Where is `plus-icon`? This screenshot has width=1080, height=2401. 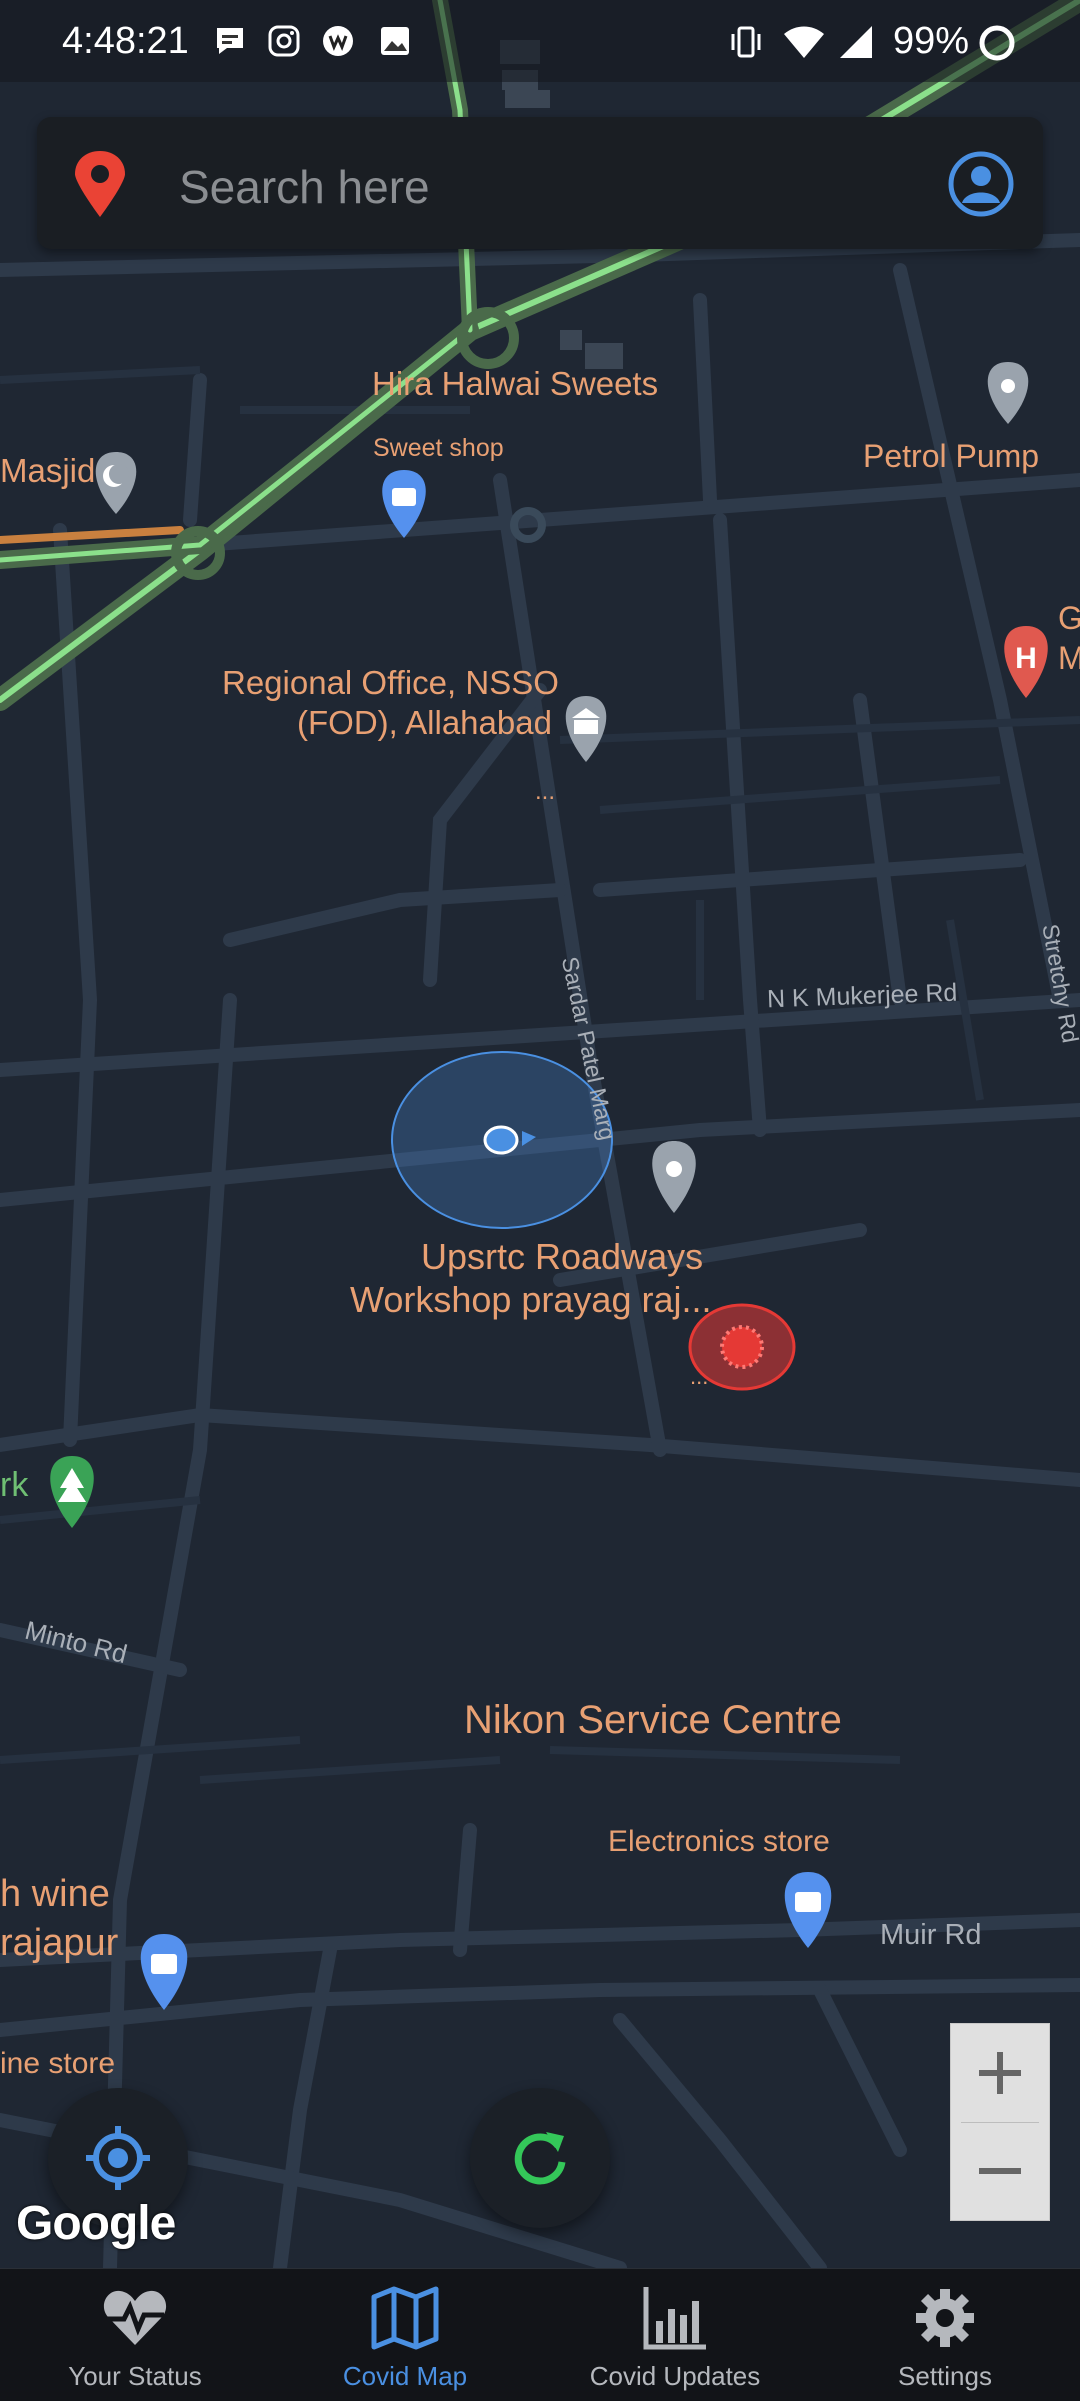
plus-icon is located at coordinates (1000, 2073).